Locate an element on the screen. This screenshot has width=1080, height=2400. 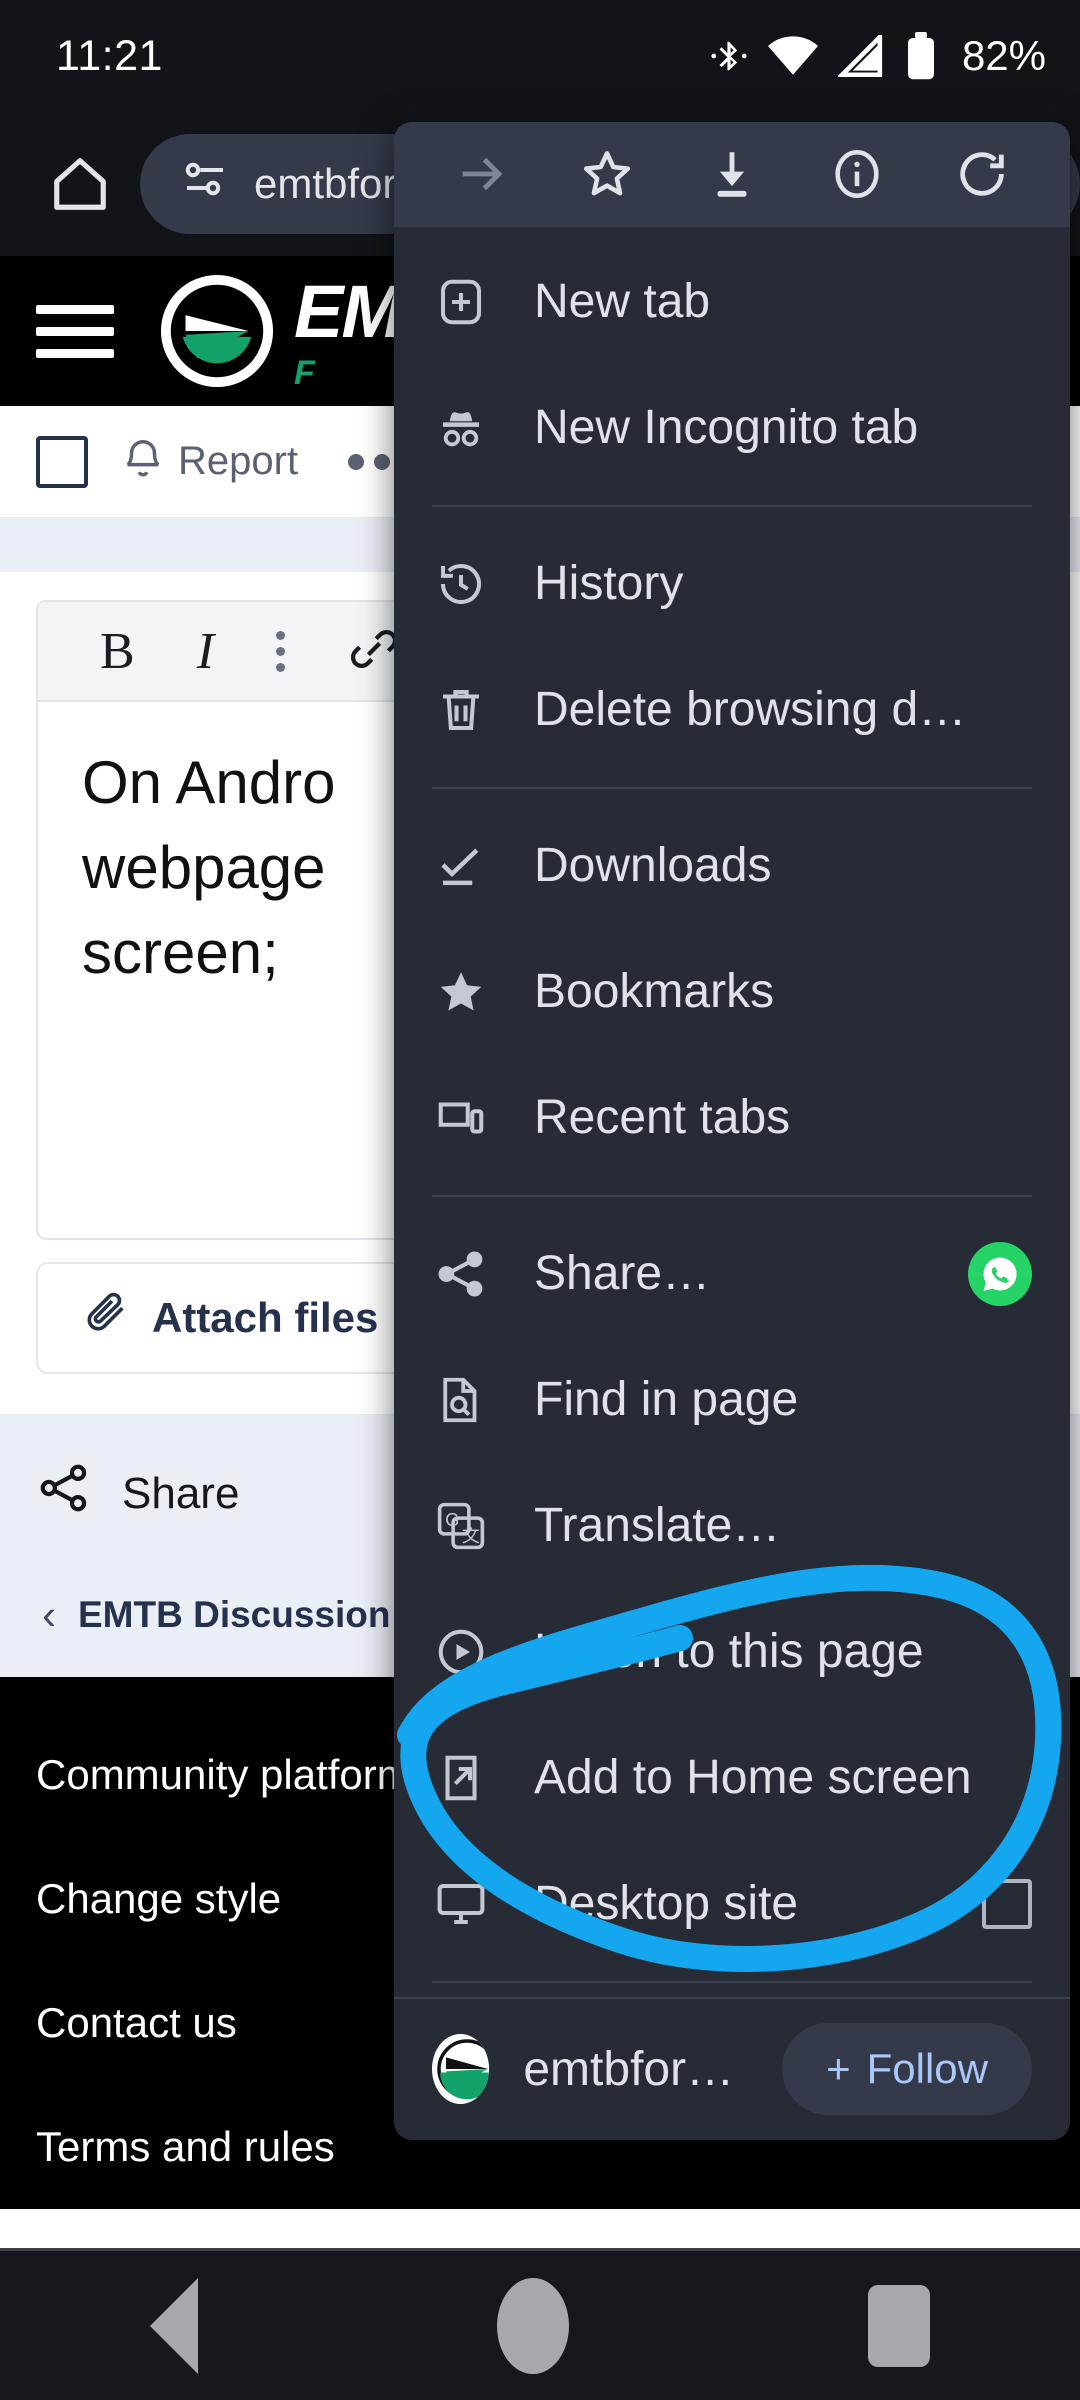
page-info-icon is located at coordinates (857, 174).